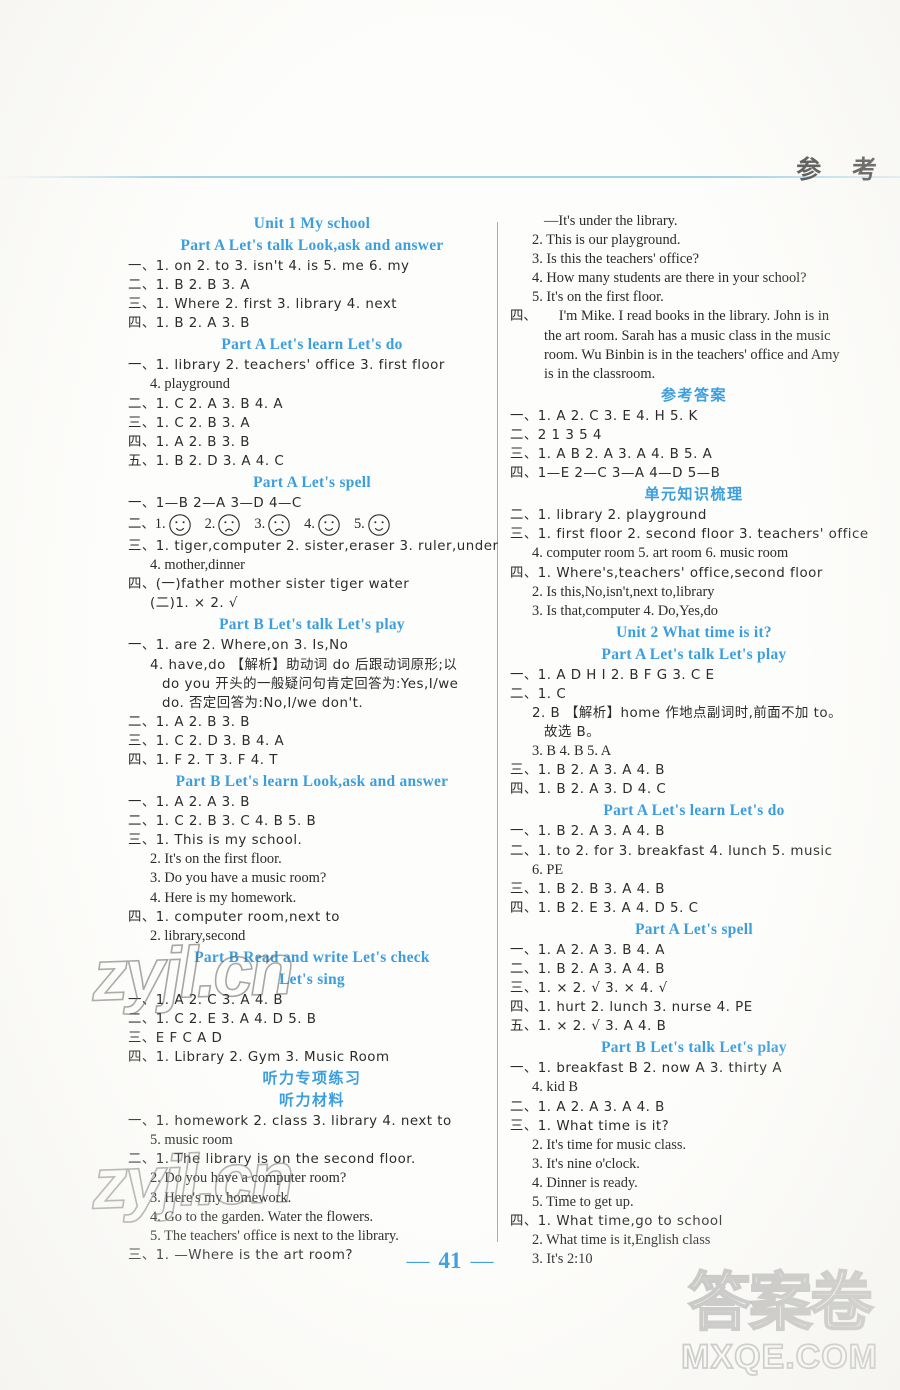 This screenshot has height=1390, width=900. What do you see at coordinates (687, 713) in the screenshot?
I see `answer-line: 2. B 【解析】home 作地点副词时,前面不加 to。` at bounding box center [687, 713].